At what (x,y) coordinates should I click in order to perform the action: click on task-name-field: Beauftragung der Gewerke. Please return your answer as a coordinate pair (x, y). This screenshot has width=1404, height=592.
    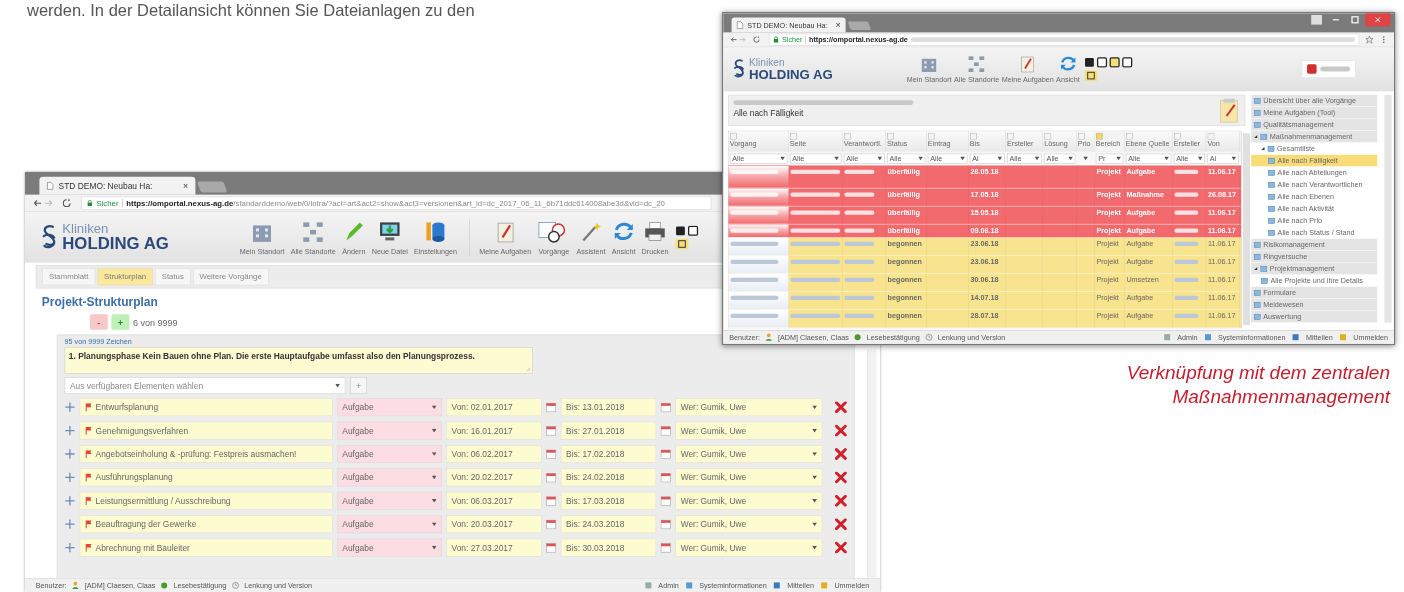
    Looking at the image, I should click on (206, 523).